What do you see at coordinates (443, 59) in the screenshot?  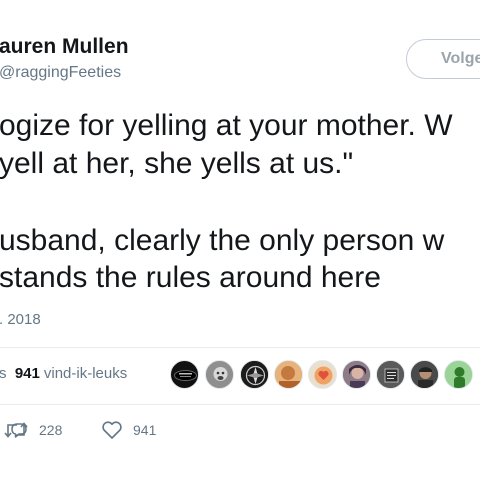 I see `follow-button: Volge` at bounding box center [443, 59].